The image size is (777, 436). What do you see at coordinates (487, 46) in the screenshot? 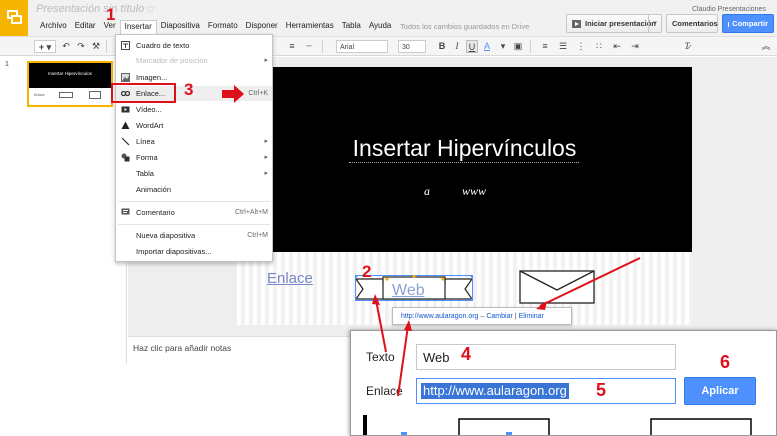
I see `text-color-button: A` at bounding box center [487, 46].